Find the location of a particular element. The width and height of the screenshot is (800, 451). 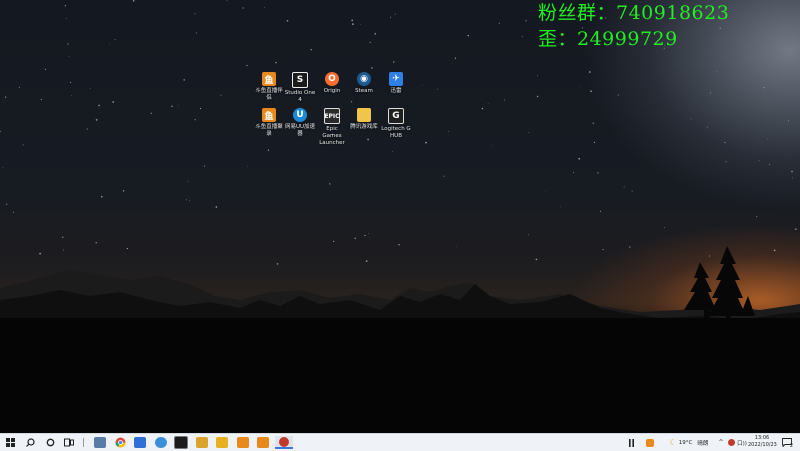

tray-app-red is located at coordinates (731, 442).